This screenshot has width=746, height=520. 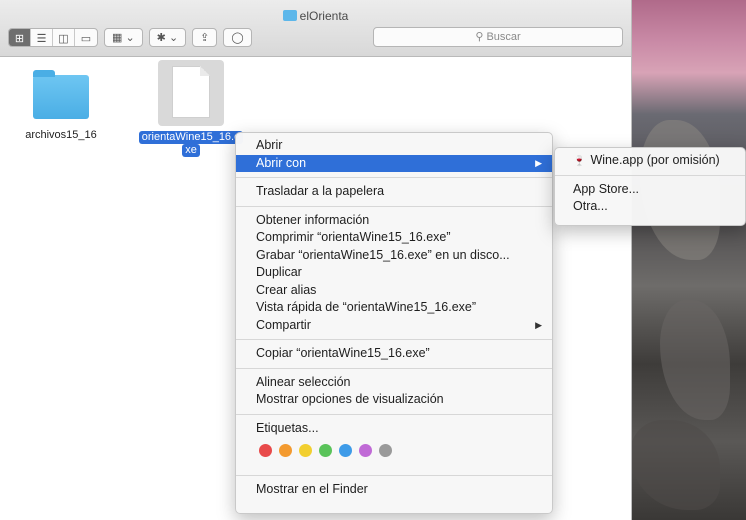 I want to click on column-view-icon: ◫, so click(x=64, y=37).